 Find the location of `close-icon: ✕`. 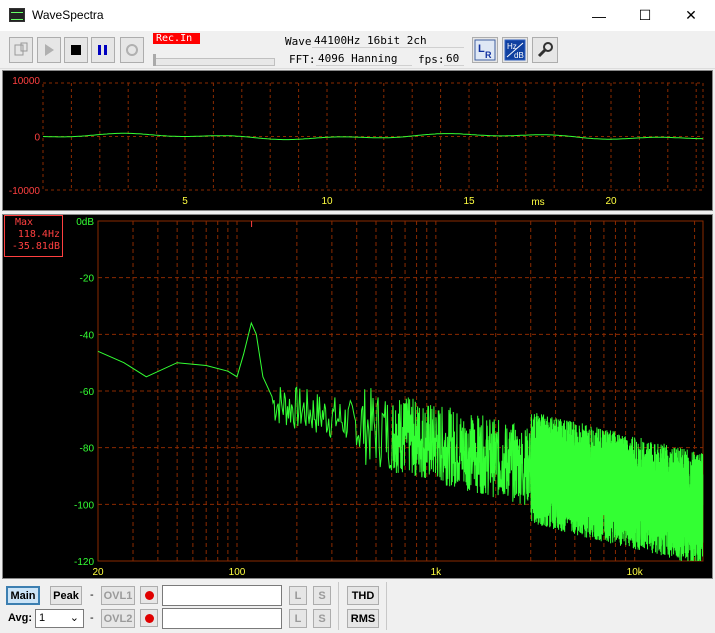

close-icon: ✕ is located at coordinates (691, 15).